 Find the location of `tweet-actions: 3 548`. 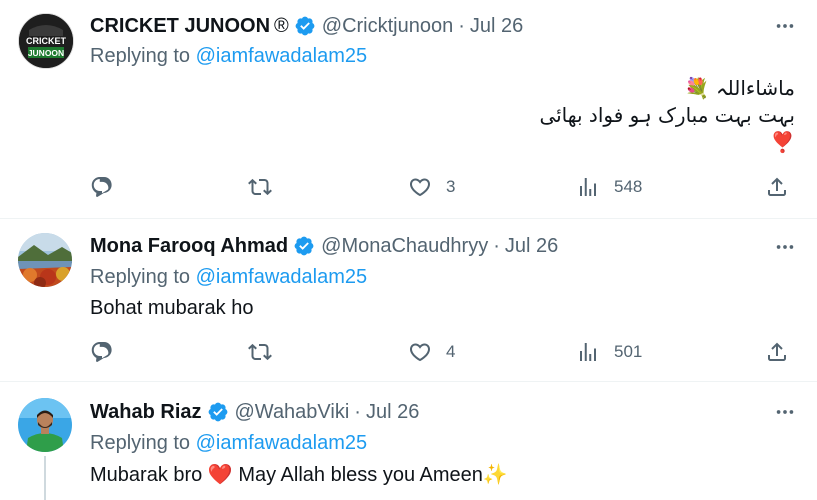

tweet-actions: 3 548 is located at coordinates (445, 187).